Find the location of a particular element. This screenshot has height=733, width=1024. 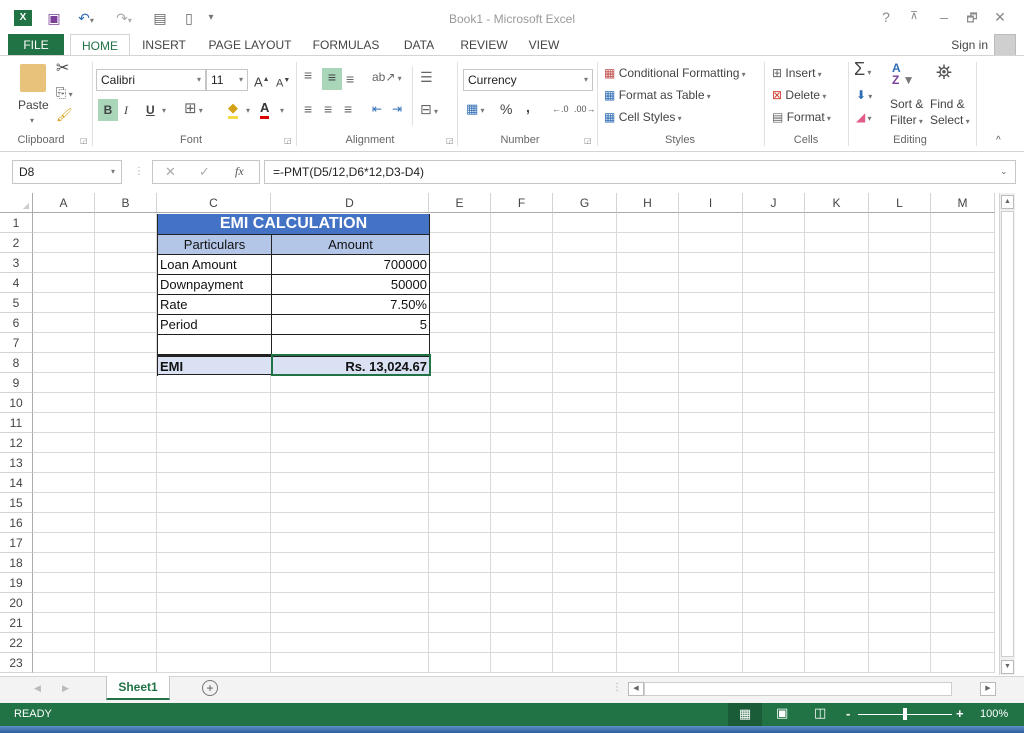

cell-b13 is located at coordinates (126, 463).